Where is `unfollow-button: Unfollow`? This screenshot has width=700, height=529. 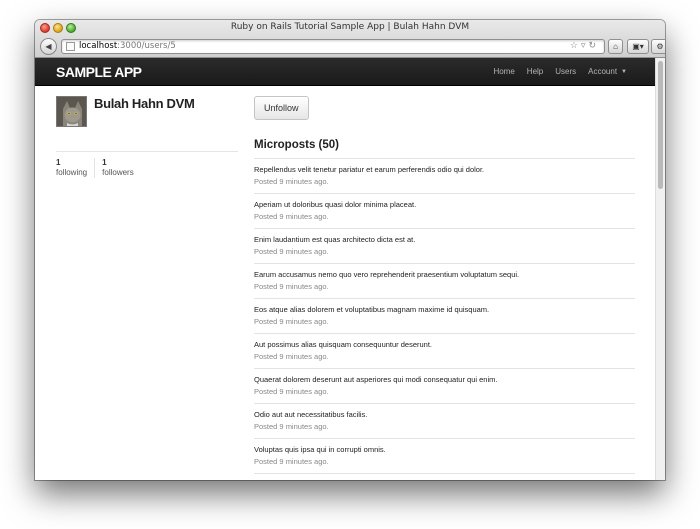
unfollow-button: Unfollow is located at coordinates (281, 108).